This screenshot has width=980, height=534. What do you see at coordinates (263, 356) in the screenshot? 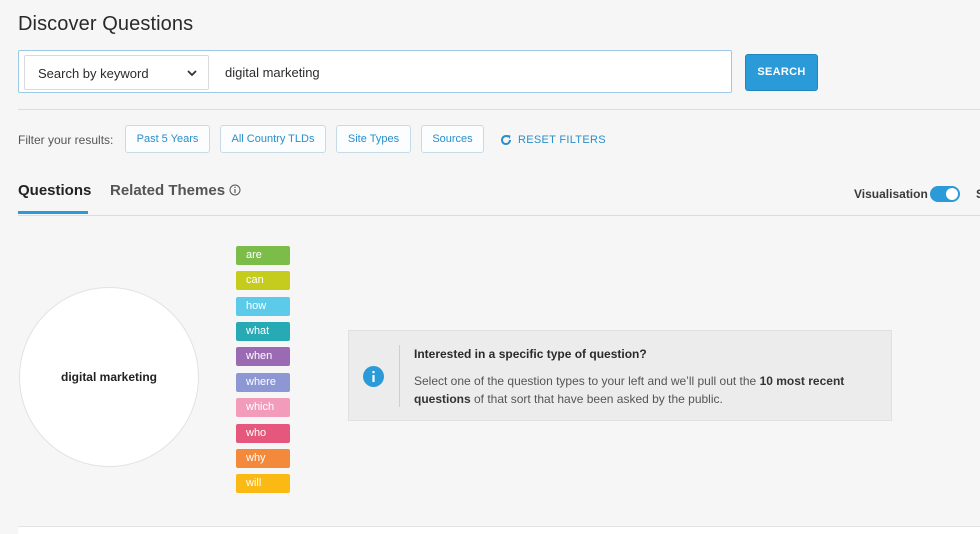
I see `question-type-when: when` at bounding box center [263, 356].